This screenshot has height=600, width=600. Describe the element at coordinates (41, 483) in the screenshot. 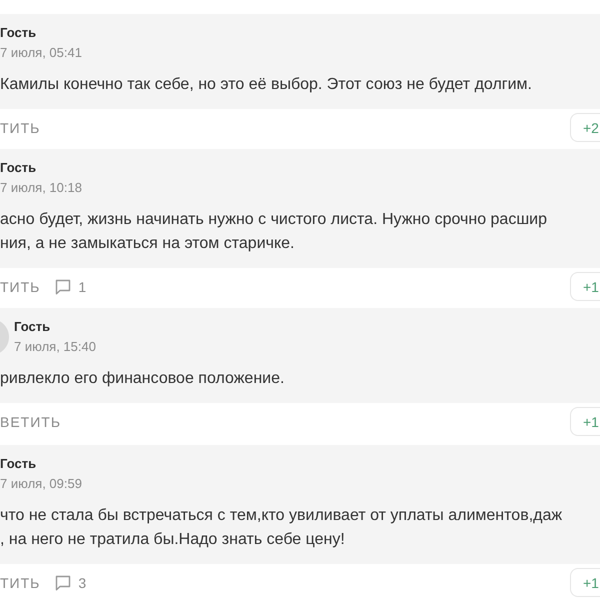

I see `comment-date: 7 июля, 09:59` at that location.